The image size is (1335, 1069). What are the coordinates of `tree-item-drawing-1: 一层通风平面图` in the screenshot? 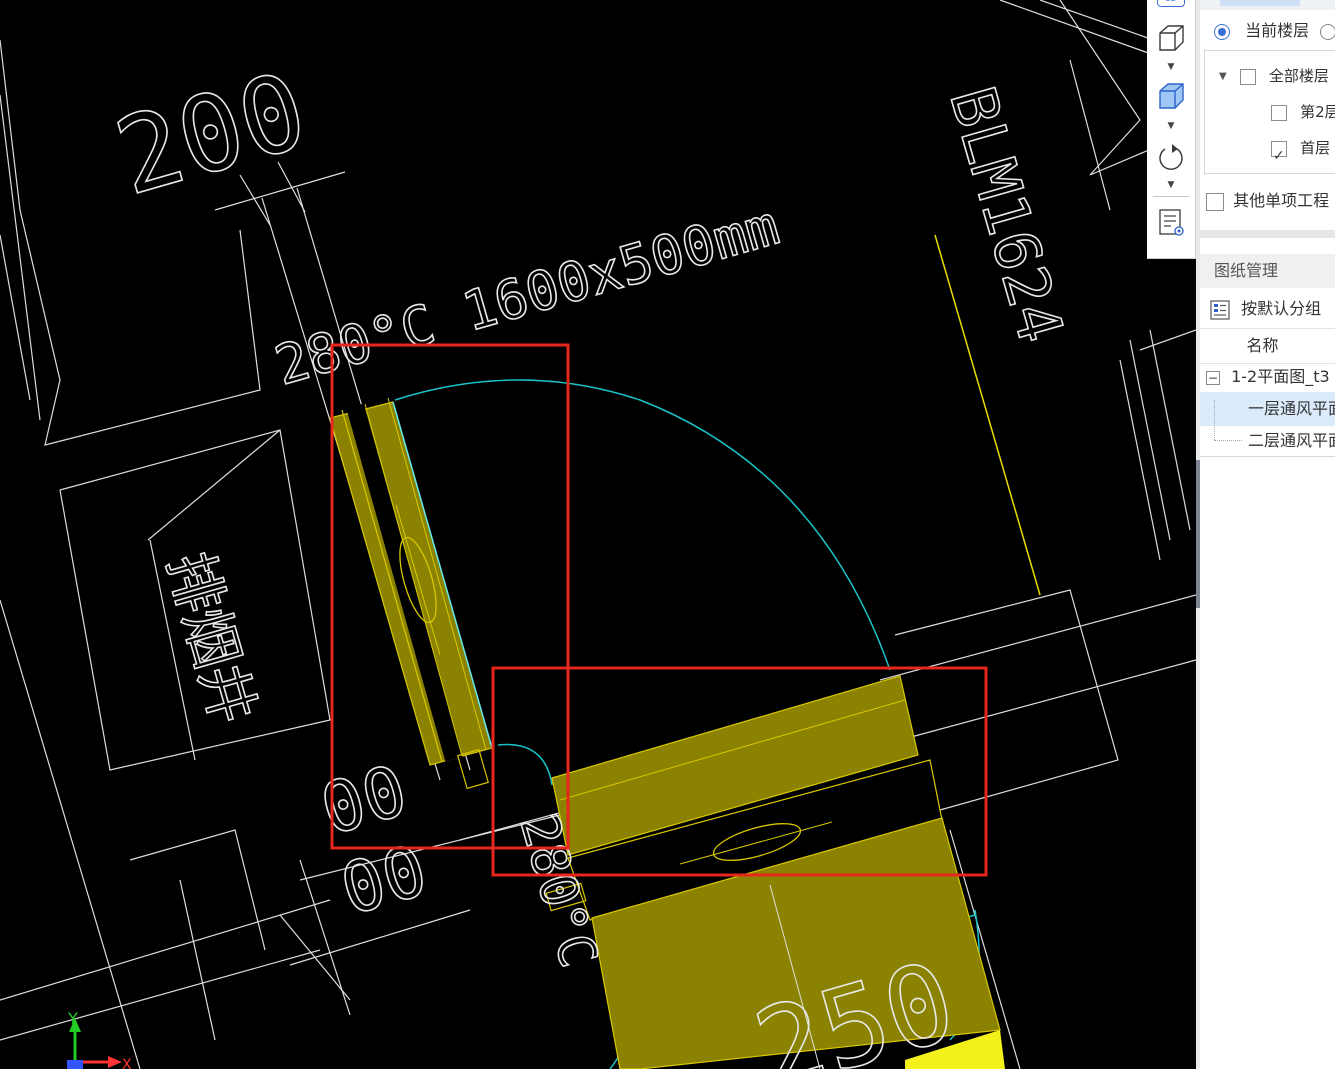 It's located at (1267, 409).